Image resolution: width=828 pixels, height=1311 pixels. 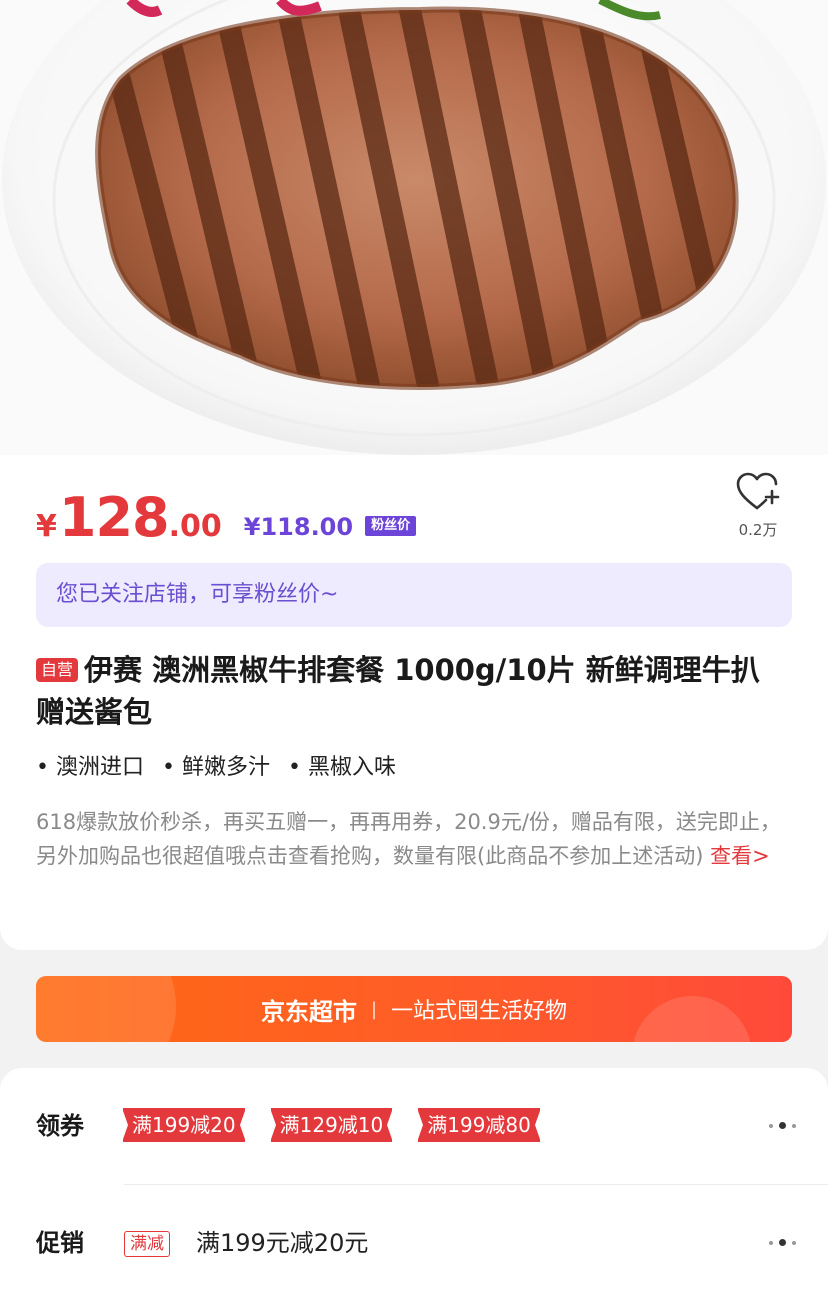 I want to click on coupon-chip: 满129减10, so click(x=331, y=1125).